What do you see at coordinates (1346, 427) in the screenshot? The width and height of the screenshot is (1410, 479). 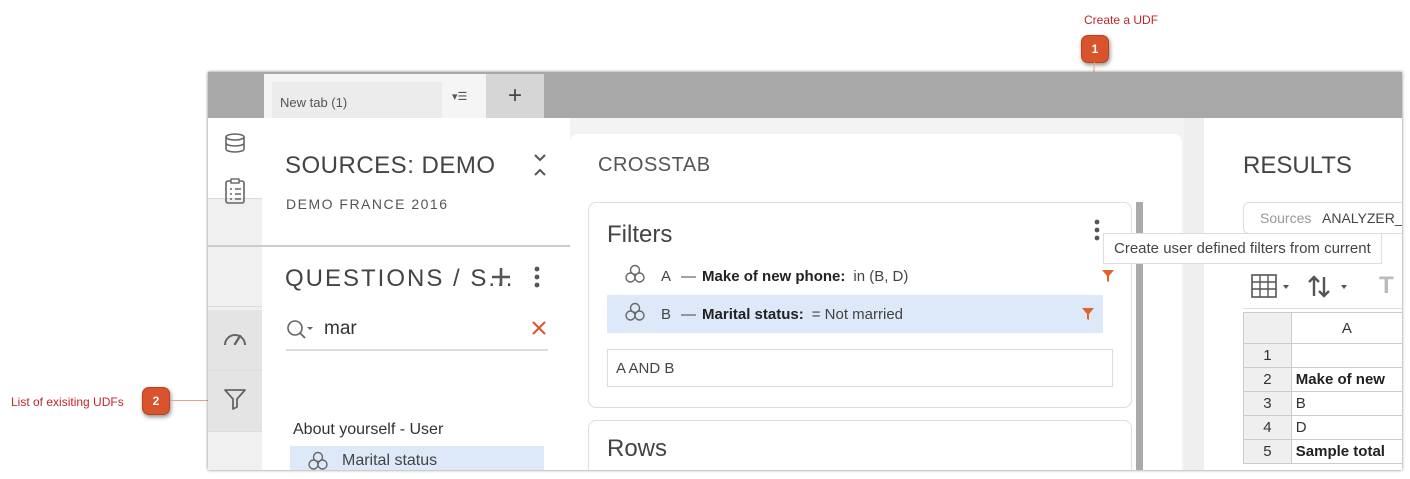 I see `table-cell: D` at bounding box center [1346, 427].